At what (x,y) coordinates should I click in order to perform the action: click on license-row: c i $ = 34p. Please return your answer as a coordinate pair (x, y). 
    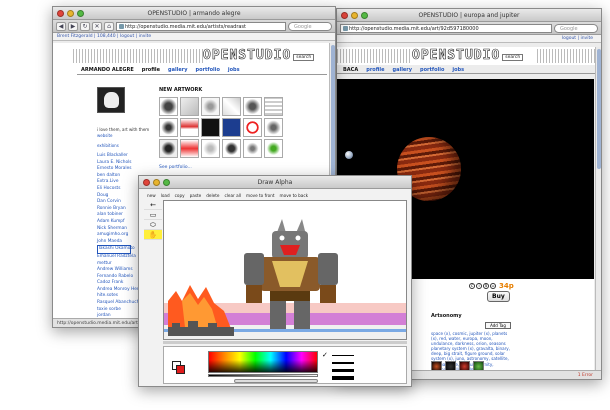
    Looking at the image, I should click on (491, 286).